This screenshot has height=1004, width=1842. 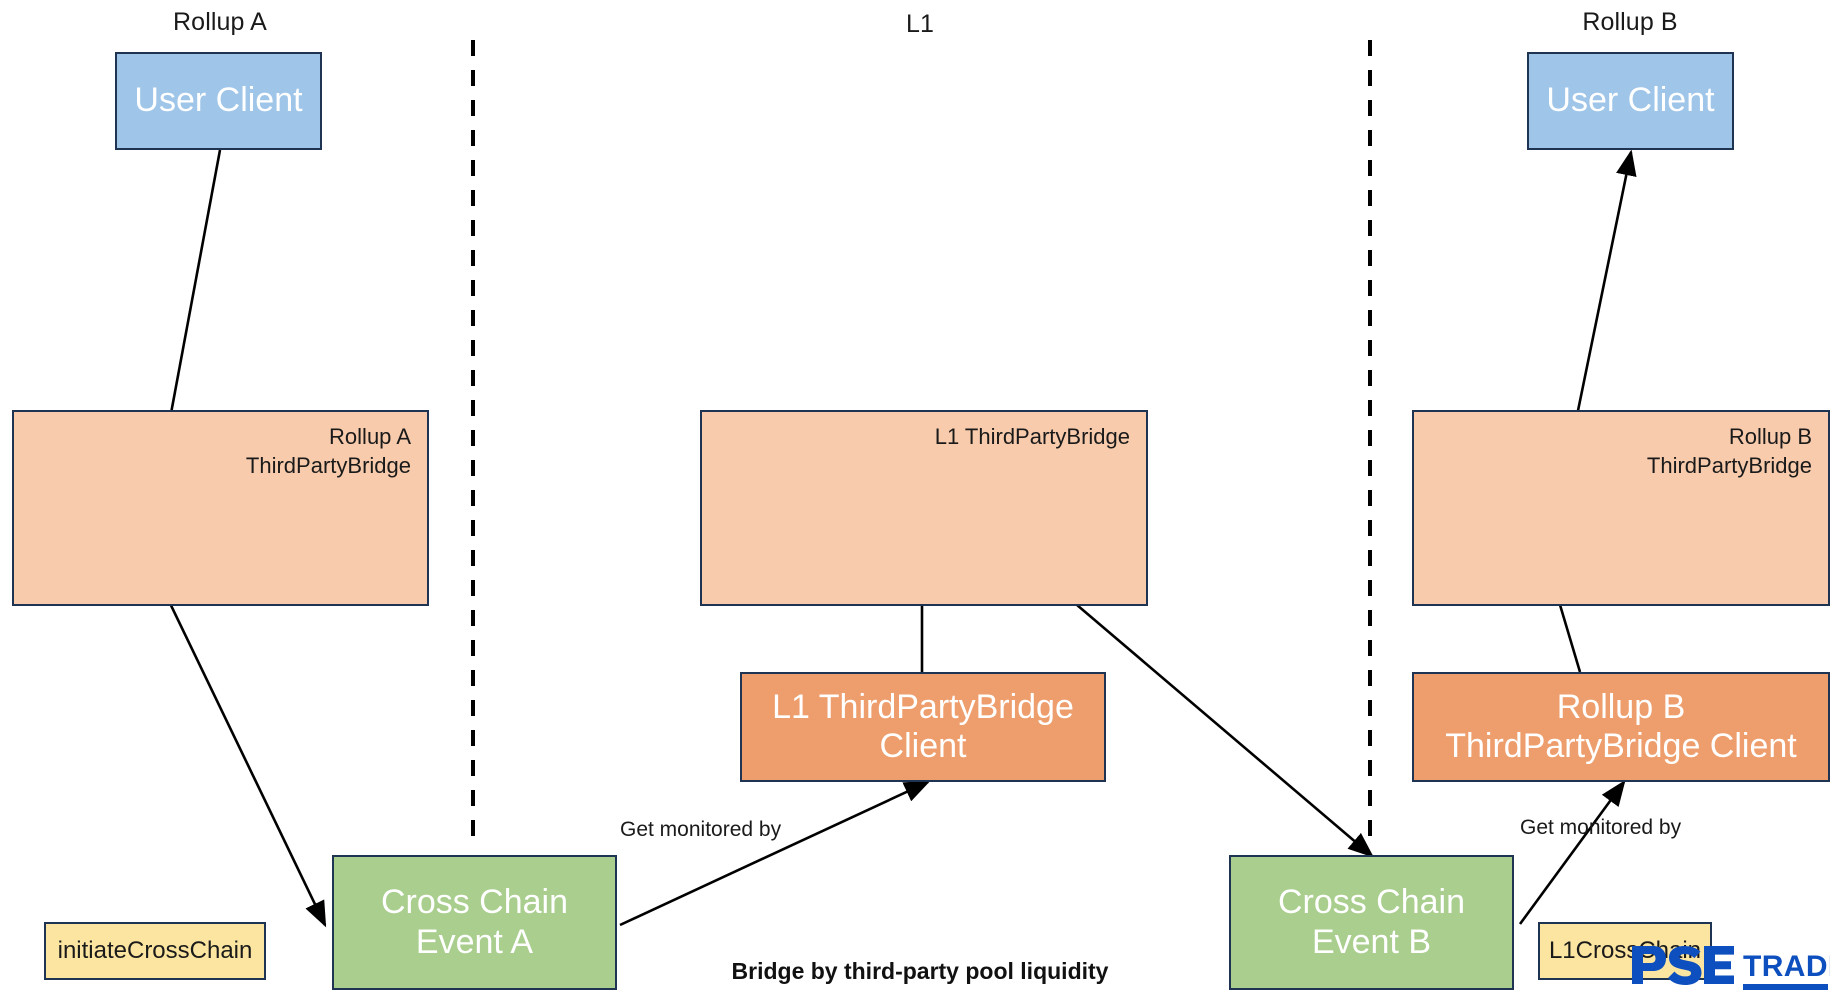 I want to click on edge-event-b-to-rollup-b-client, so click(x=1572, y=852).